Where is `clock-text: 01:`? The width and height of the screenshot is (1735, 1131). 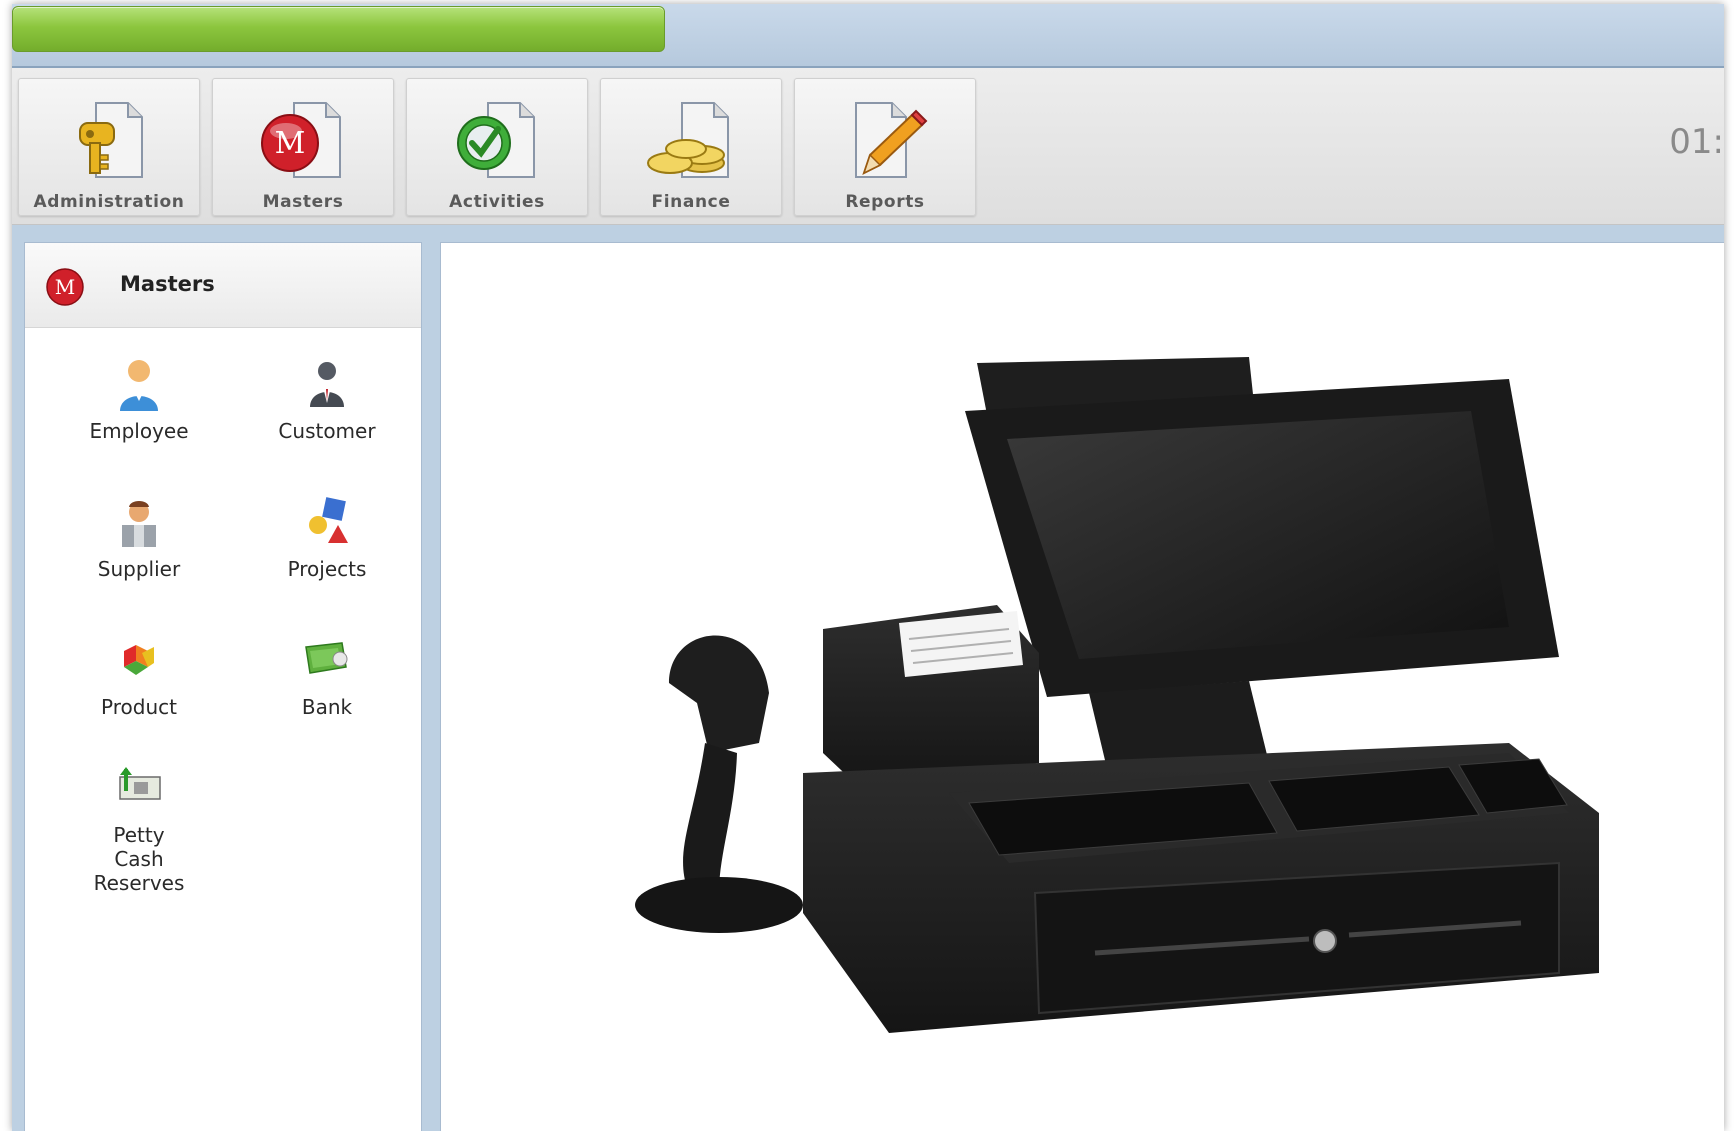 clock-text: 01: is located at coordinates (1696, 142).